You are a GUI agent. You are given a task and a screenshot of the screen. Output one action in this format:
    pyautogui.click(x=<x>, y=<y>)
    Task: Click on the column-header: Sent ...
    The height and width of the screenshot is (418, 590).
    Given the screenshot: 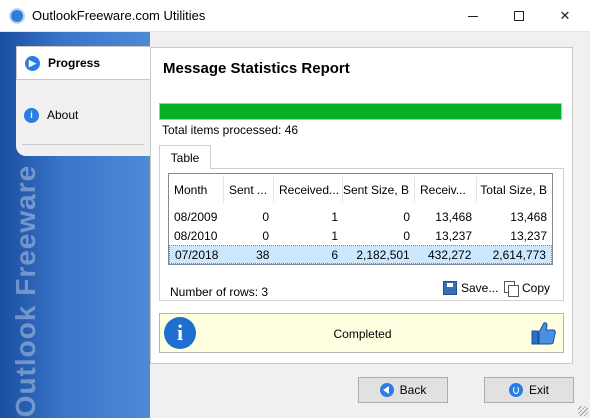 What is the action you would take?
    pyautogui.click(x=249, y=190)
    